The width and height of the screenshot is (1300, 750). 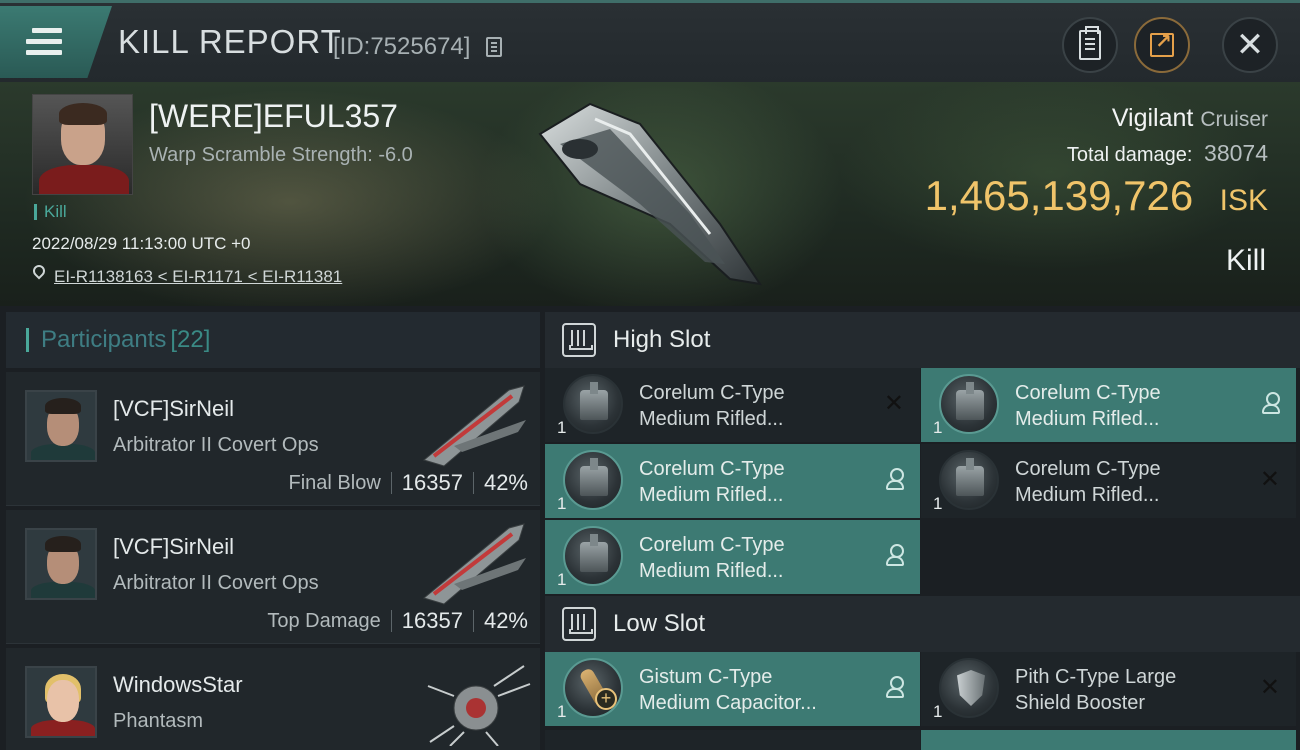 I want to click on ship-name: Vigilant, so click(x=1153, y=118).